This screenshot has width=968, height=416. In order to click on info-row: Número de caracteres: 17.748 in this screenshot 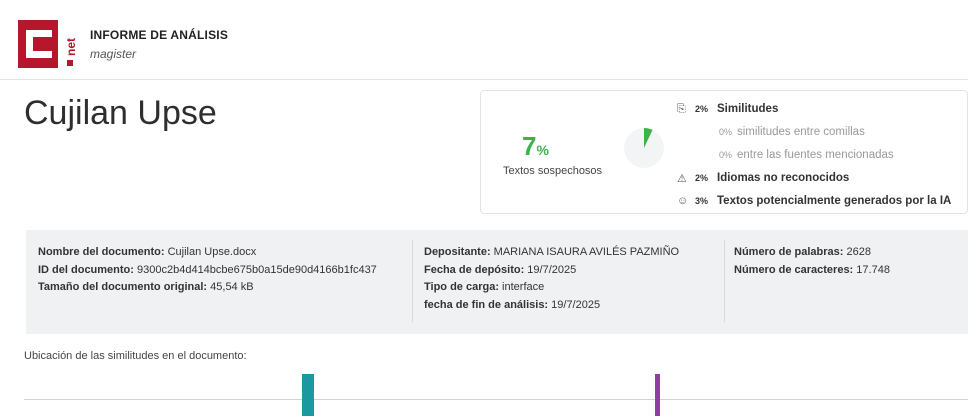, I will do `click(849, 271)`.